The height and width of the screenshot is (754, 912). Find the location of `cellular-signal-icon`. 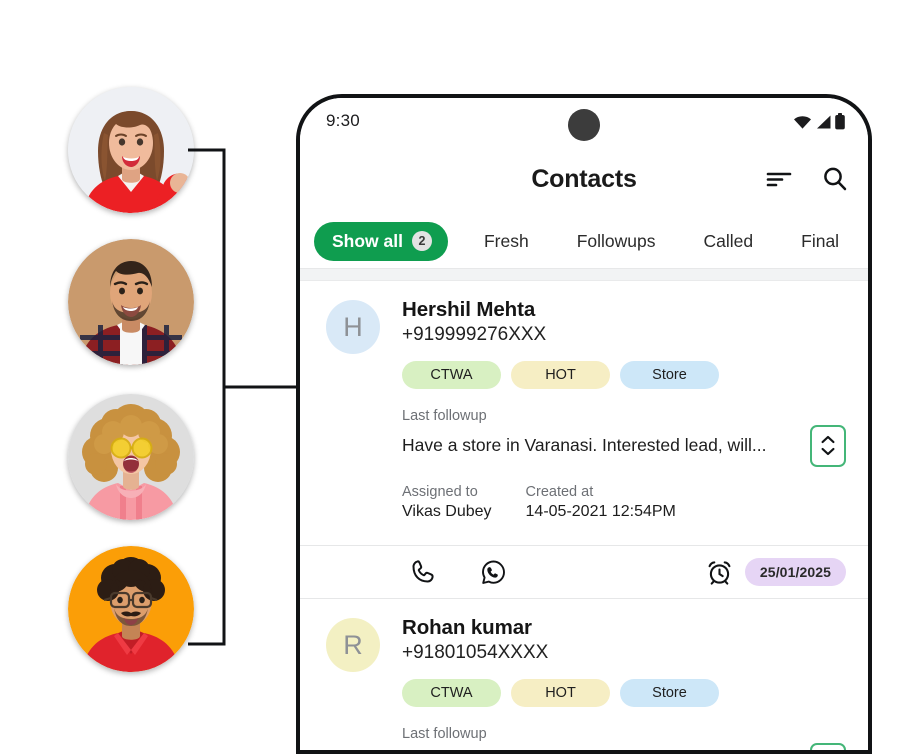

cellular-signal-icon is located at coordinates (824, 121).